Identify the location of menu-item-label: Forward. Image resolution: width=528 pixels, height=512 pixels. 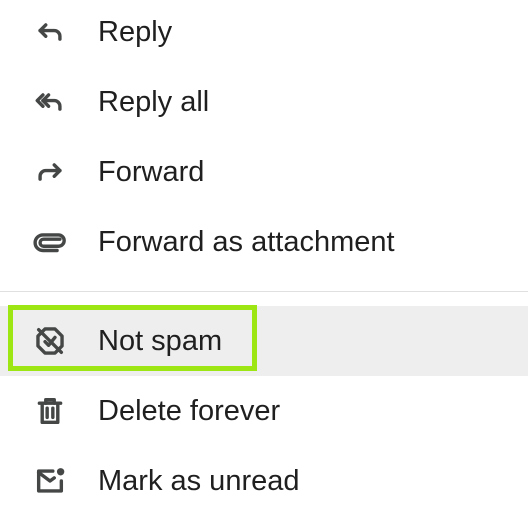
(151, 172).